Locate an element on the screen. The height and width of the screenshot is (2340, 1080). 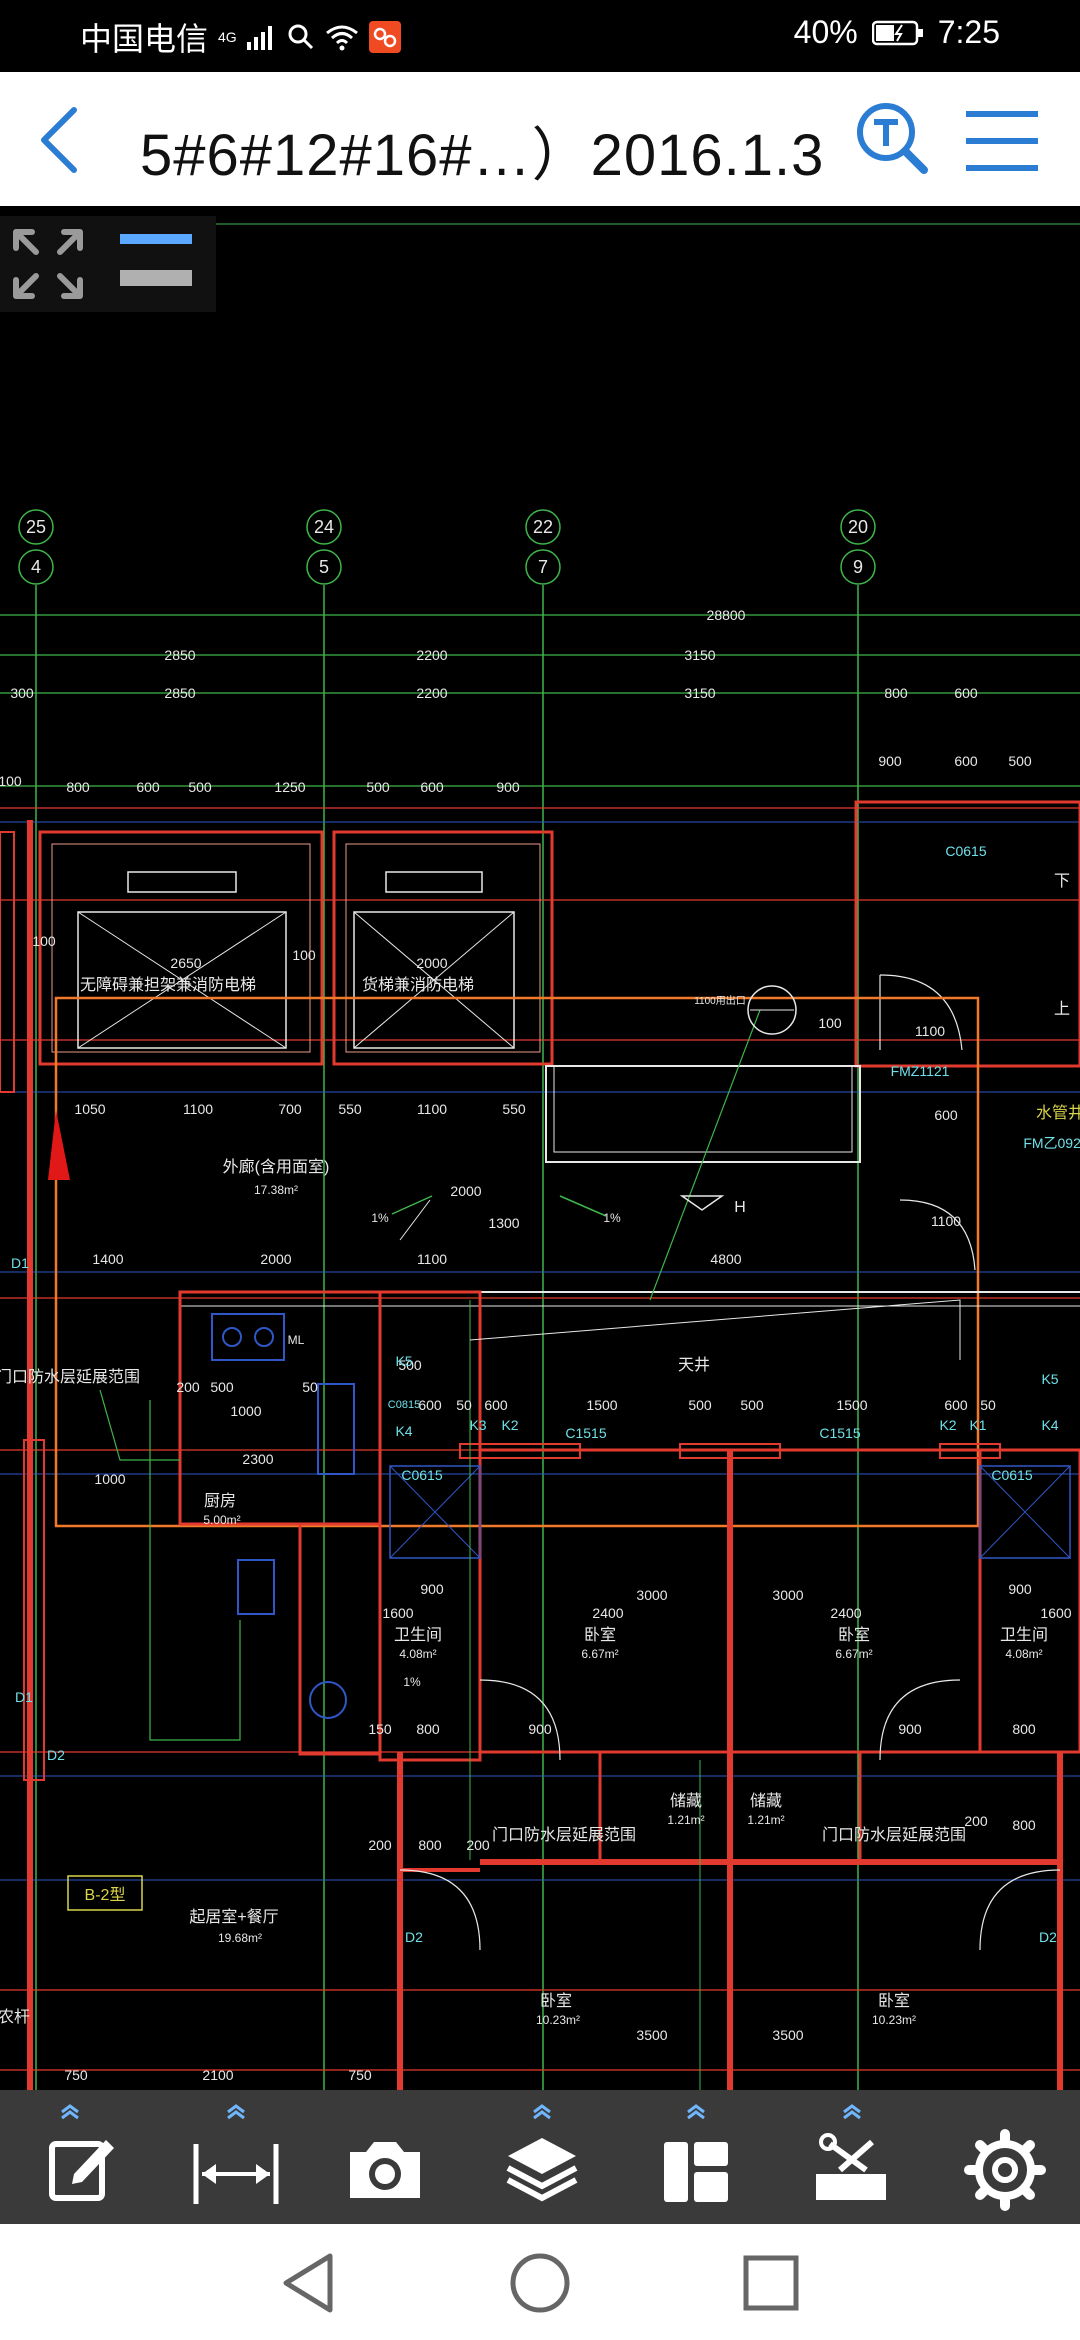
door-code: FMZ1121 is located at coordinates (920, 1071).